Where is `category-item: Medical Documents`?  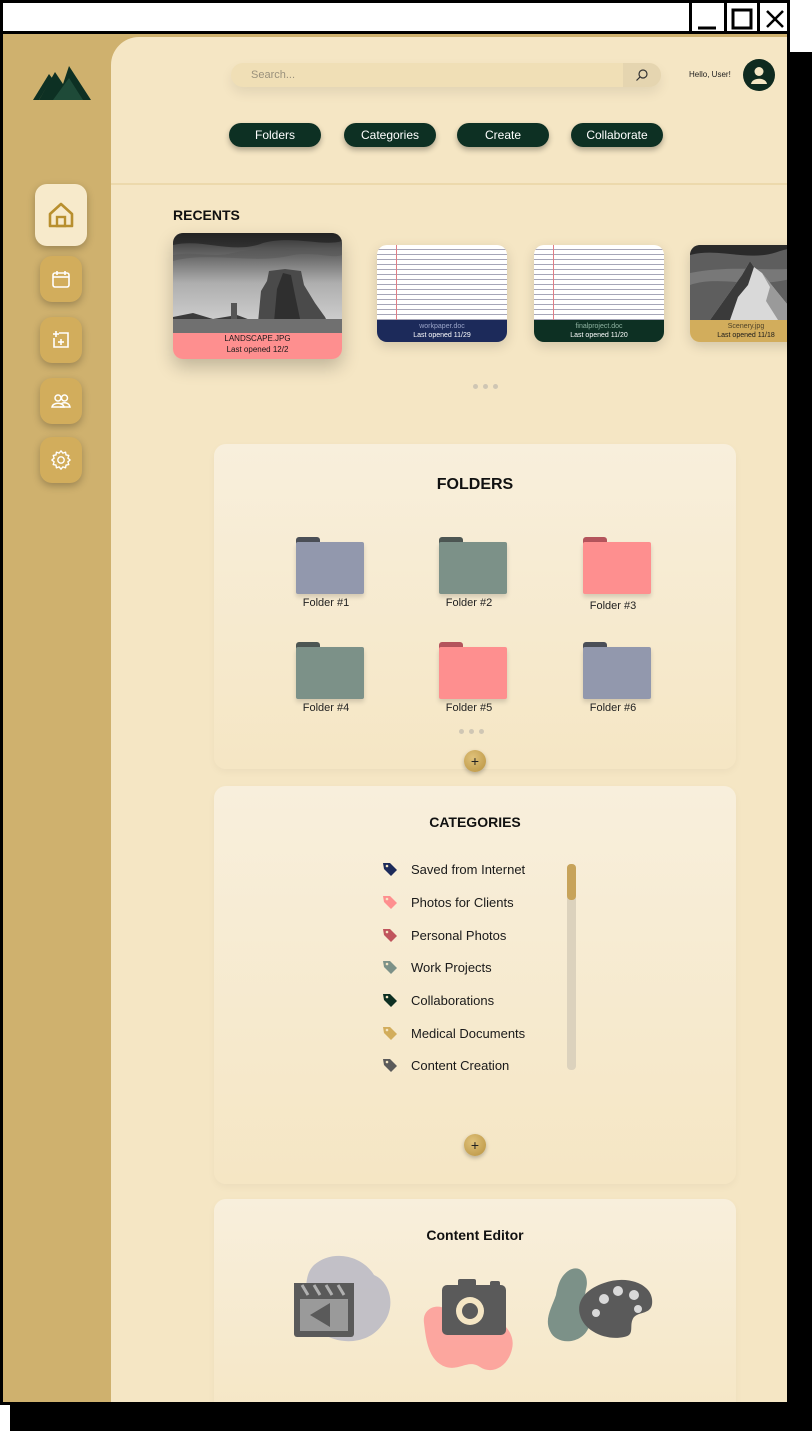 category-item: Medical Documents is located at coordinates (453, 1033).